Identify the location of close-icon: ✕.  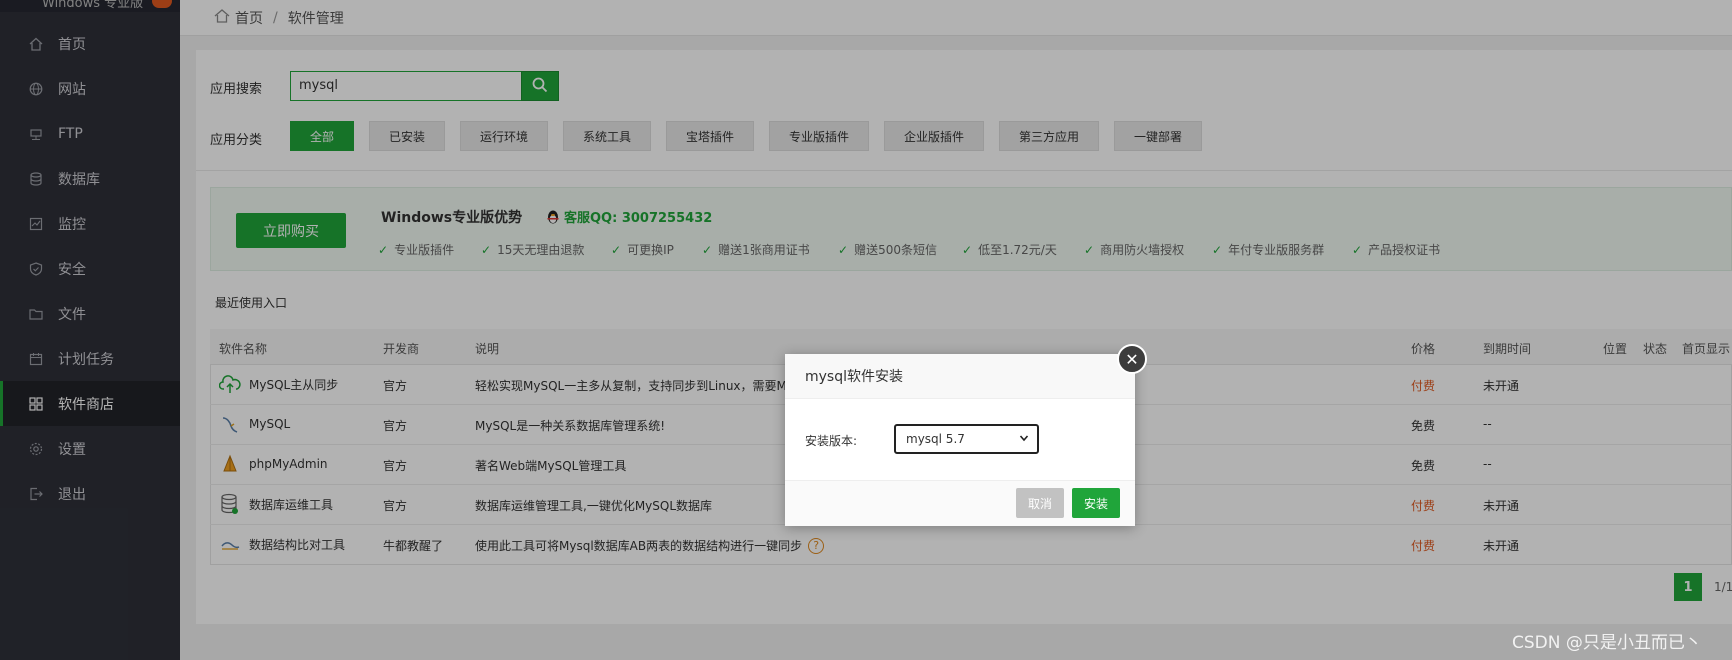
(1132, 359).